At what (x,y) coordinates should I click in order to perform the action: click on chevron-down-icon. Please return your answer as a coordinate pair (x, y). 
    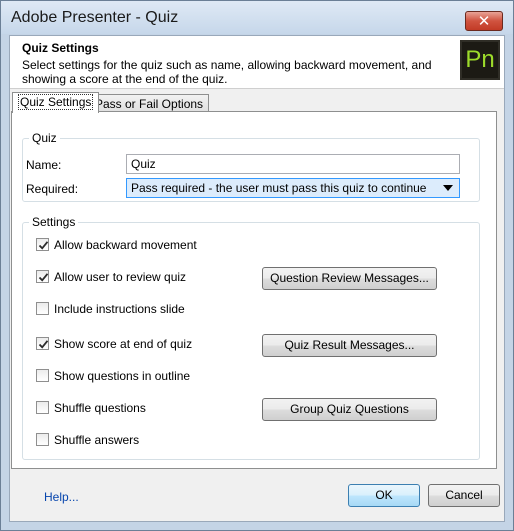
    Looking at the image, I should click on (448, 188).